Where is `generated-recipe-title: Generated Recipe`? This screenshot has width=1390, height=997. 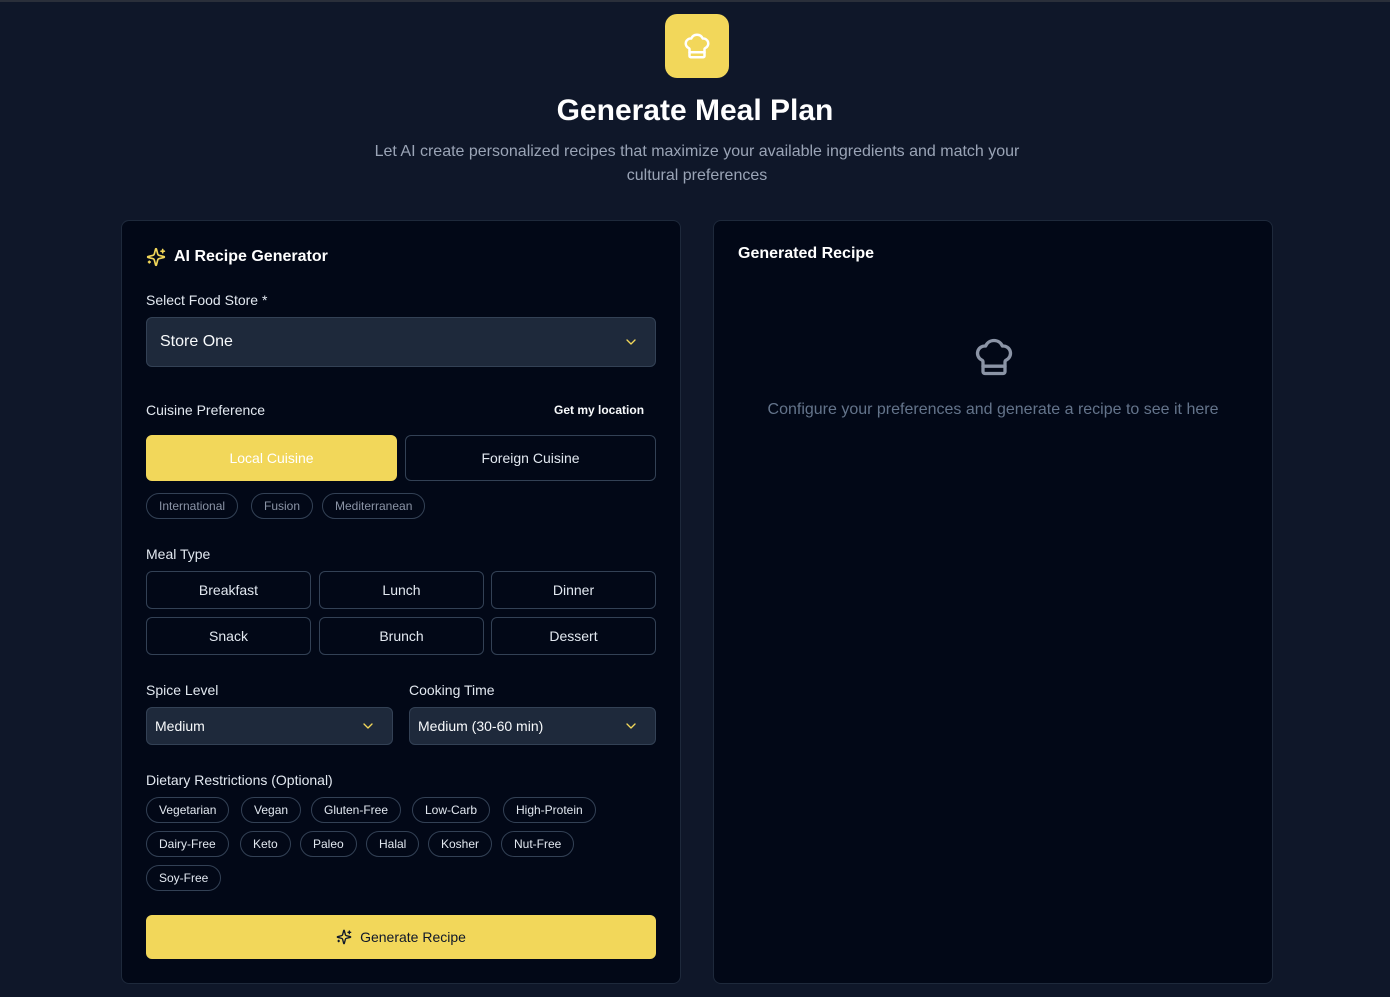 generated-recipe-title: Generated Recipe is located at coordinates (806, 253).